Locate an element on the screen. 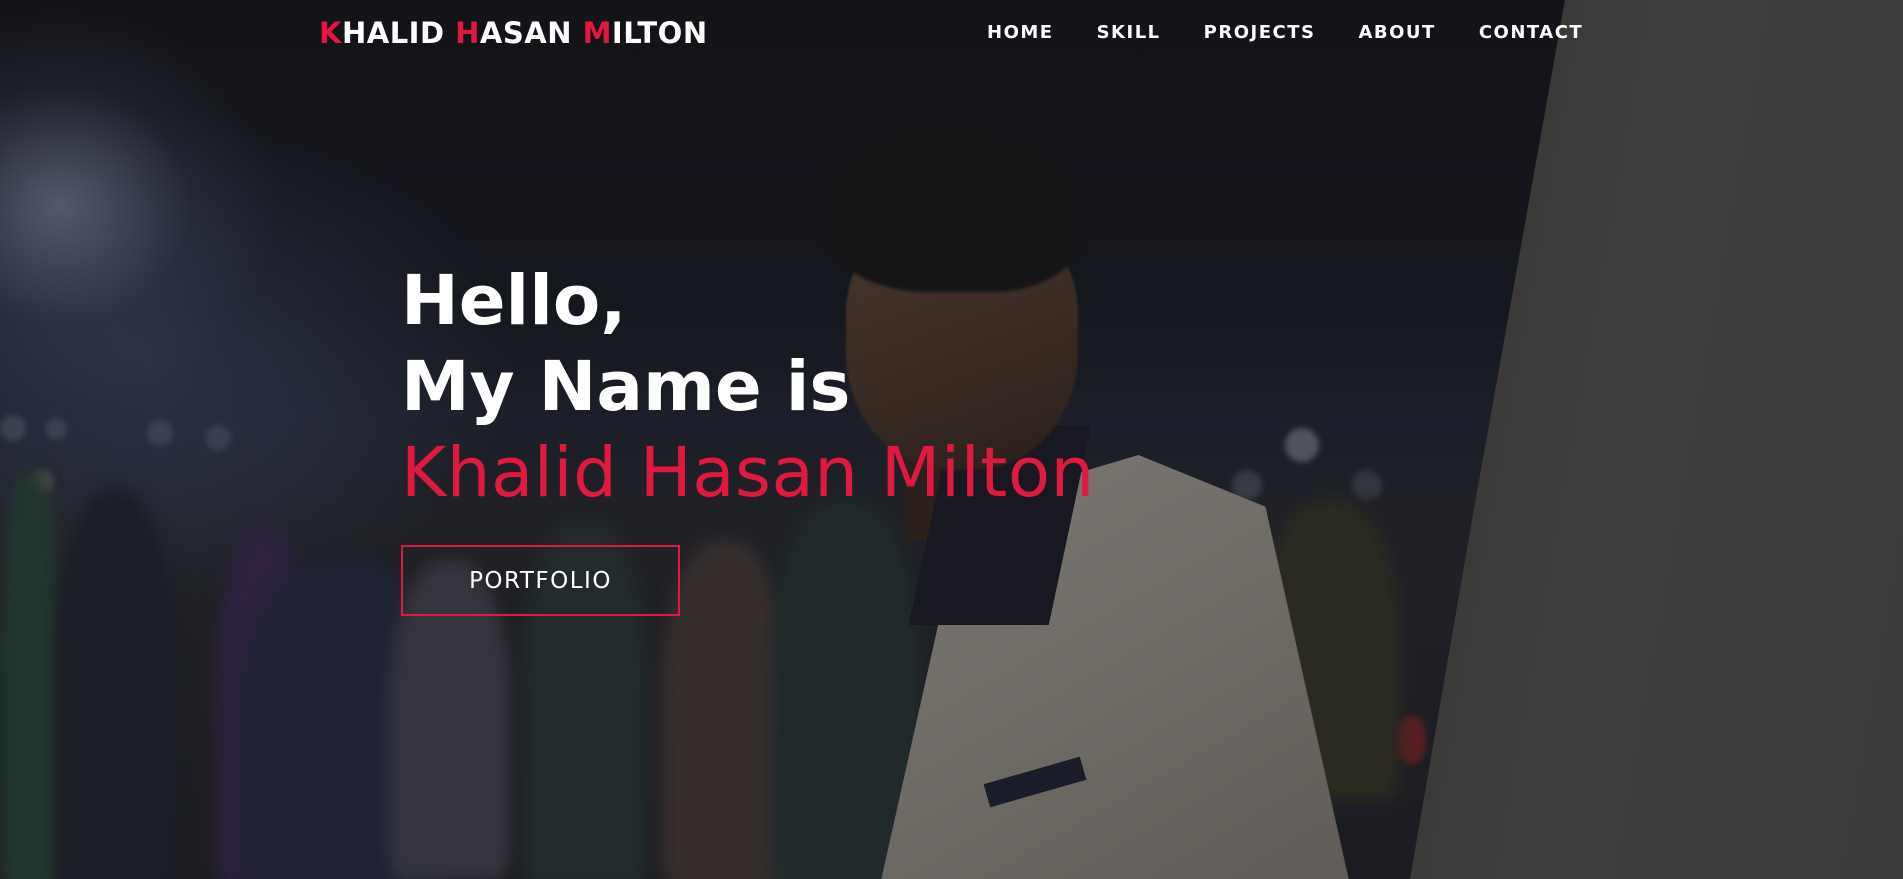 The width and height of the screenshot is (1903, 879). brand-logo: KHALID HASAN MILTON is located at coordinates (513, 33).